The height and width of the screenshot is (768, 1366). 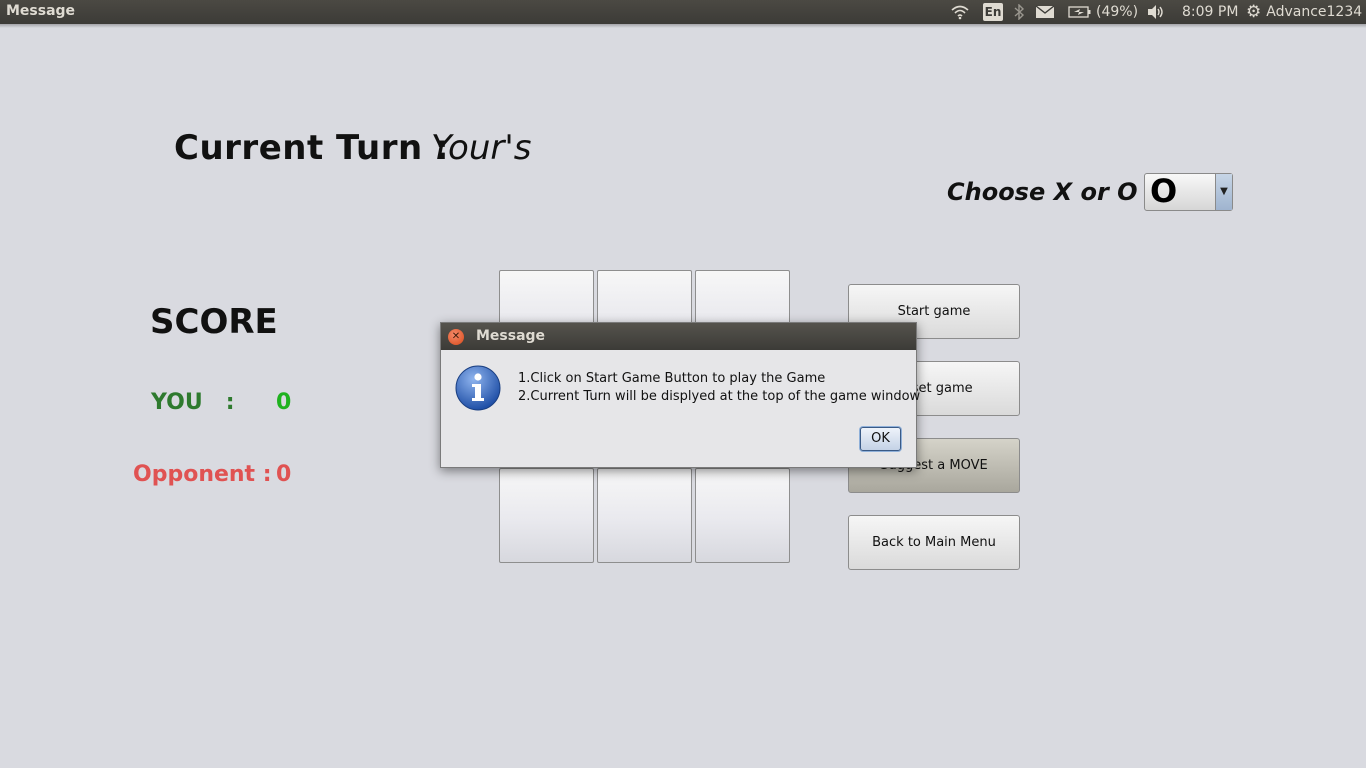 I want to click on battery-indicator: (49%), so click(x=1103, y=12).